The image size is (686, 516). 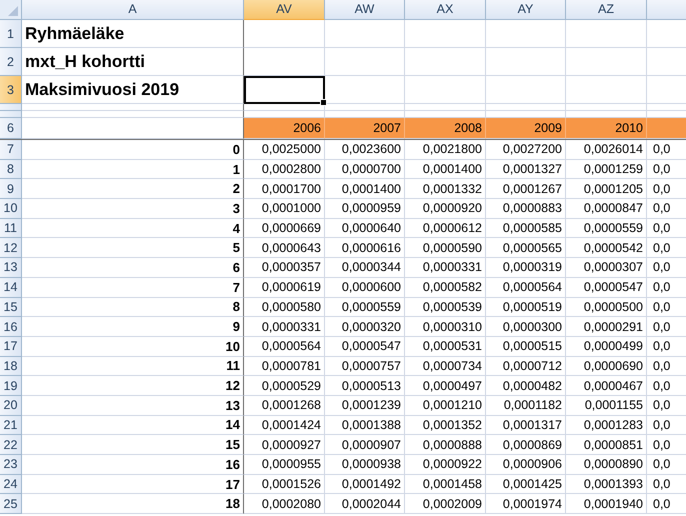 I want to click on table-cell: 0,0000851, so click(x=606, y=445).